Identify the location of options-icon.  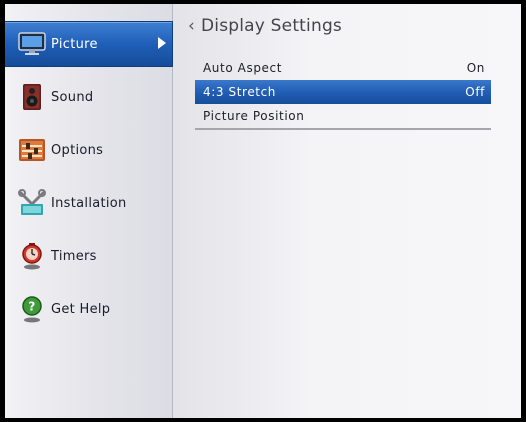
(32, 150).